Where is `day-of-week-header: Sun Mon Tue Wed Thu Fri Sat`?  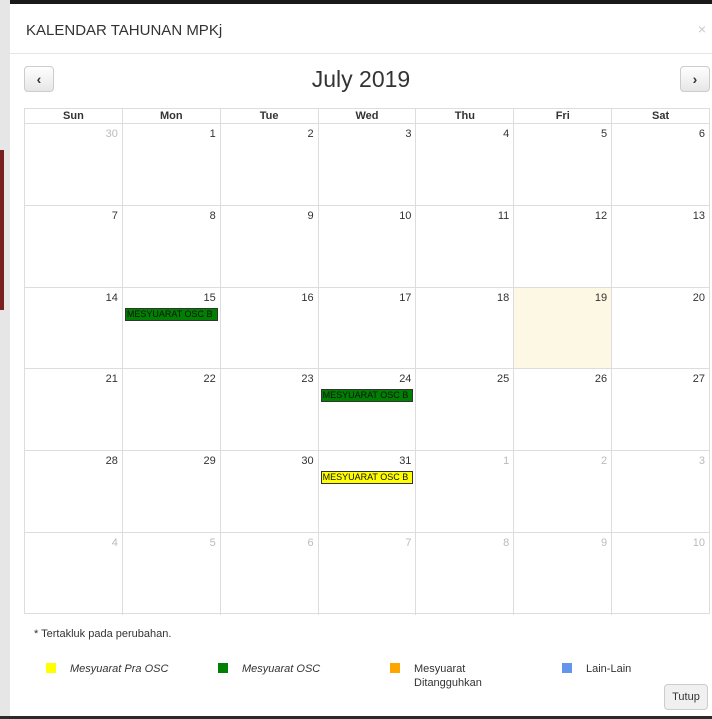 day-of-week-header: Sun Mon Tue Wed Thu Fri Sat is located at coordinates (367, 116).